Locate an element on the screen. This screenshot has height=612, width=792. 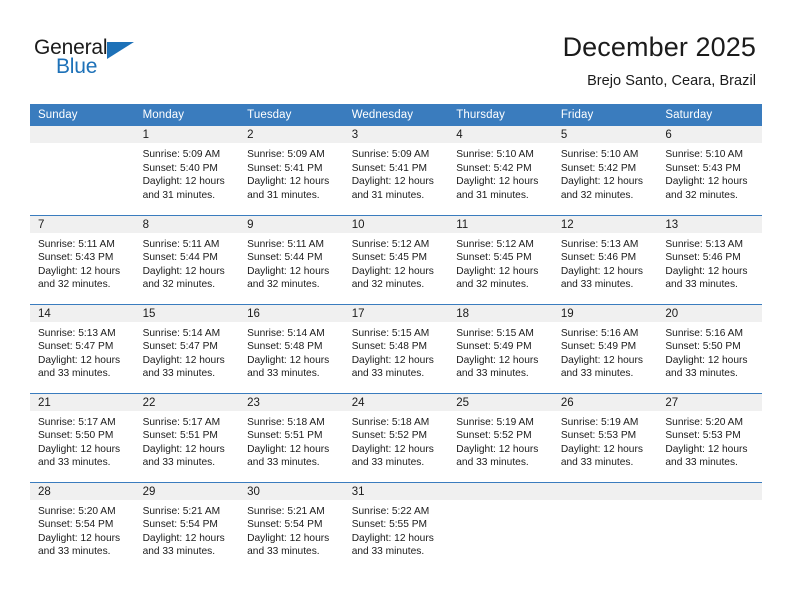
day-number: 12 is located at coordinates (605, 224).